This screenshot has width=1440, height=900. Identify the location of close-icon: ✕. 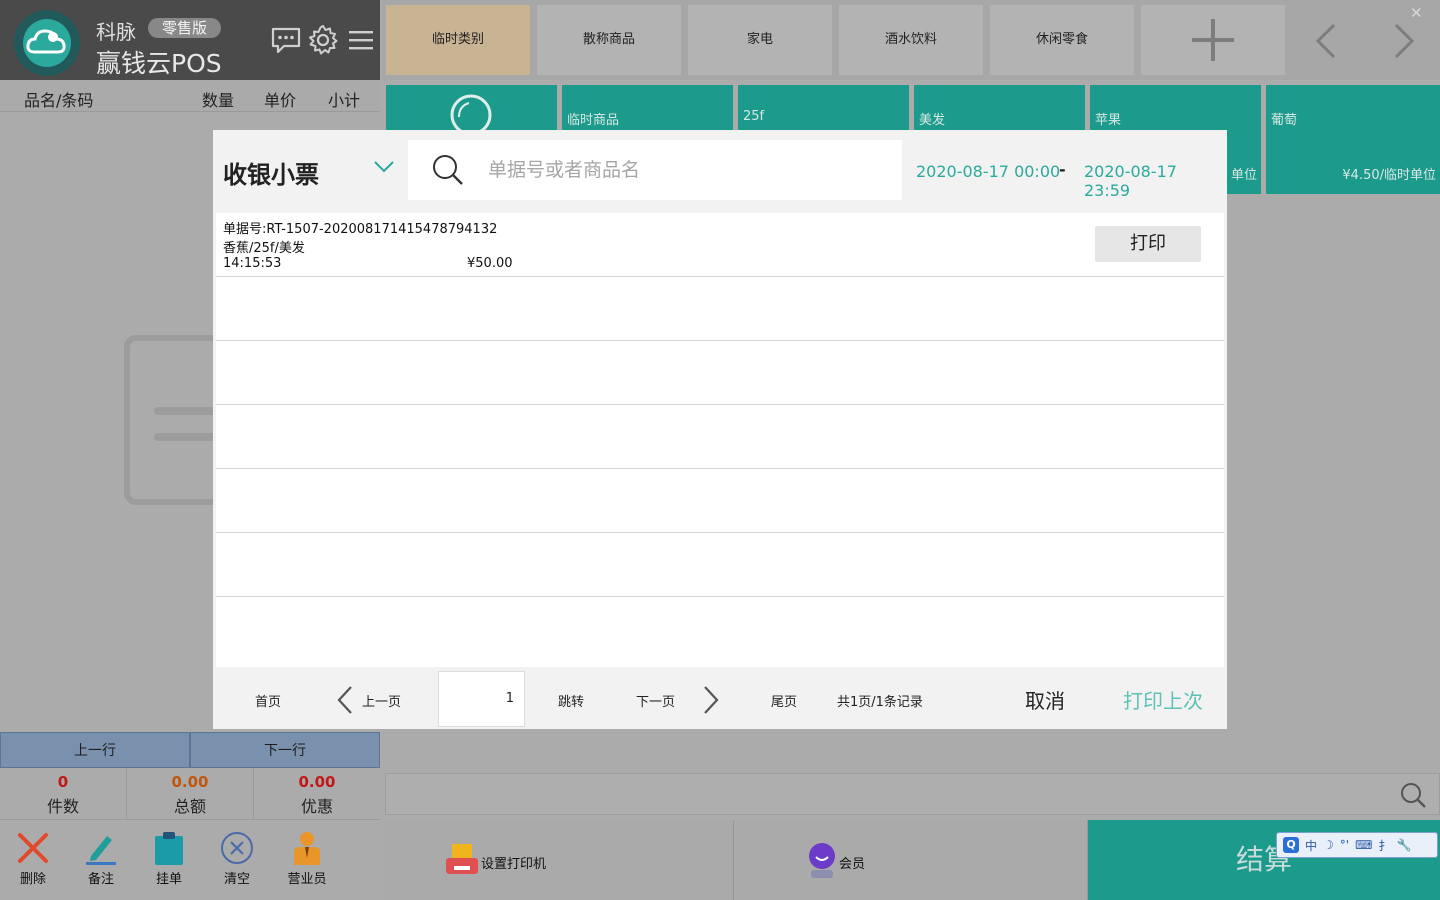
(1416, 13).